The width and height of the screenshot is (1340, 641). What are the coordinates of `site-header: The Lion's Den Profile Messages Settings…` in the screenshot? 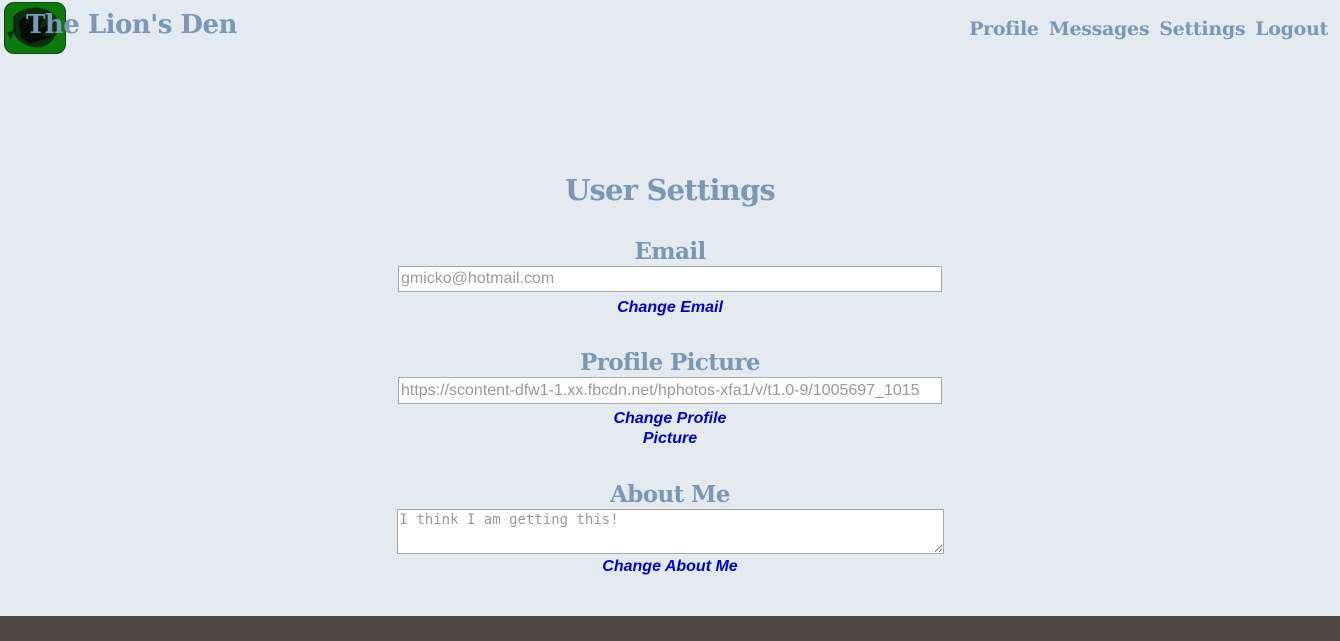 It's located at (670, 30).